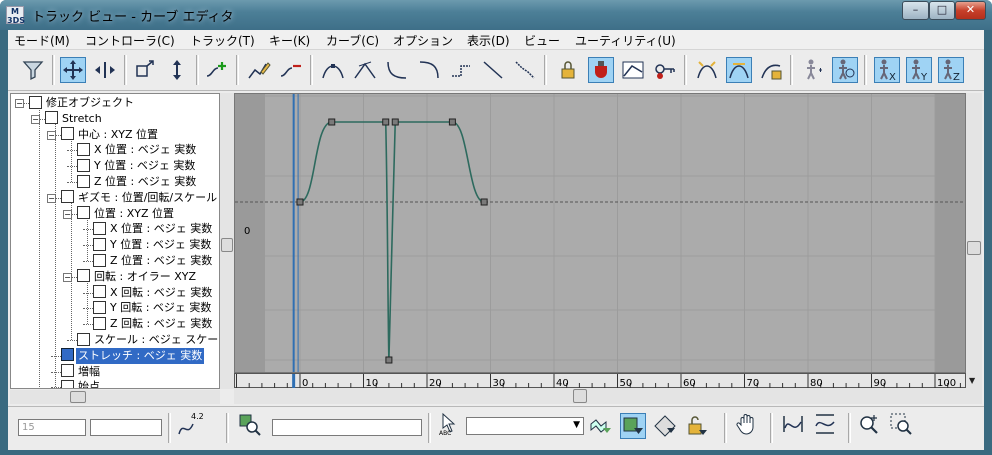 The image size is (992, 455). Describe the element at coordinates (82, 103) in the screenshot. I see `tree-node: 修正オブジェクト` at that location.